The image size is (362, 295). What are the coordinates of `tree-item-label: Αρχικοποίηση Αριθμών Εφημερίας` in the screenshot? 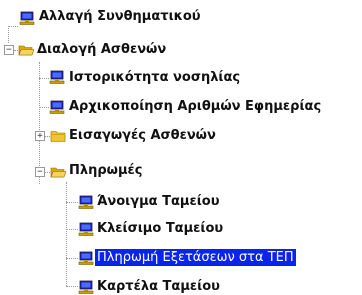 It's located at (195, 106).